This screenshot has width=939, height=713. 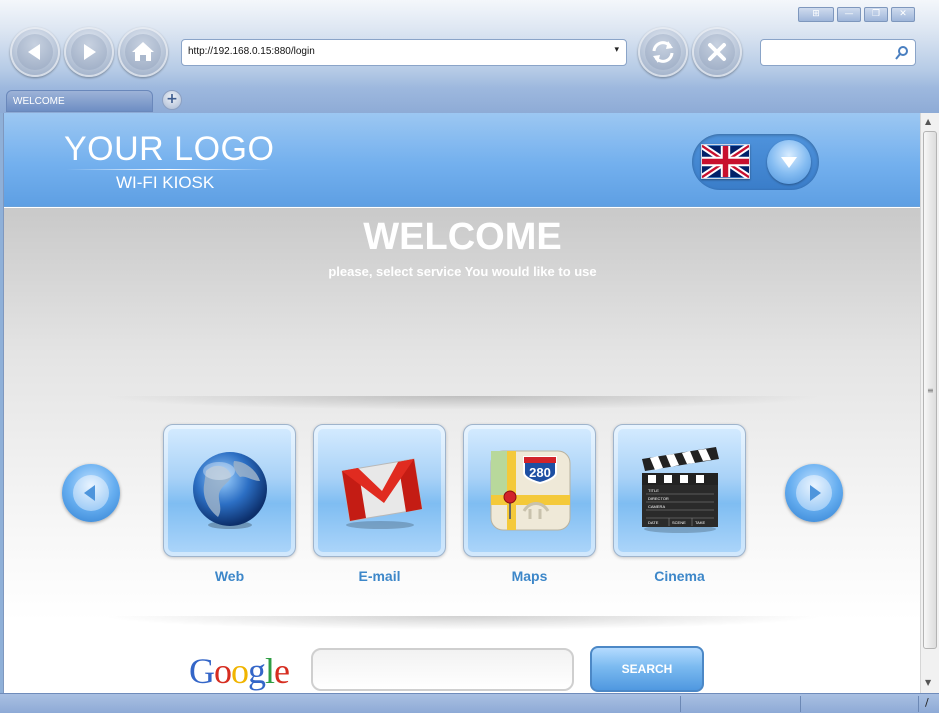 I want to click on chevron-right-icon, so click(x=815, y=493).